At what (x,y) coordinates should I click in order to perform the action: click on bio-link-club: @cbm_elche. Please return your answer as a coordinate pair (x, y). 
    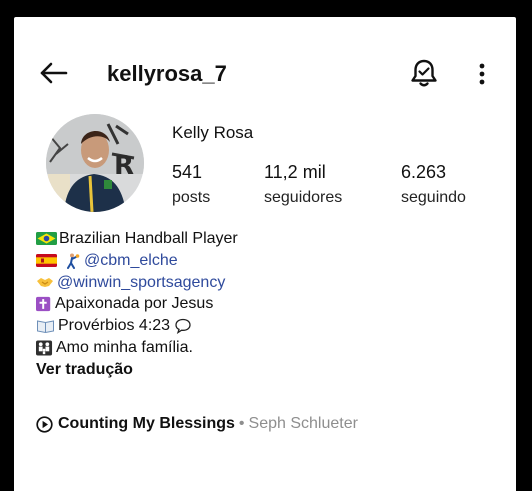
    Looking at the image, I should click on (131, 261).